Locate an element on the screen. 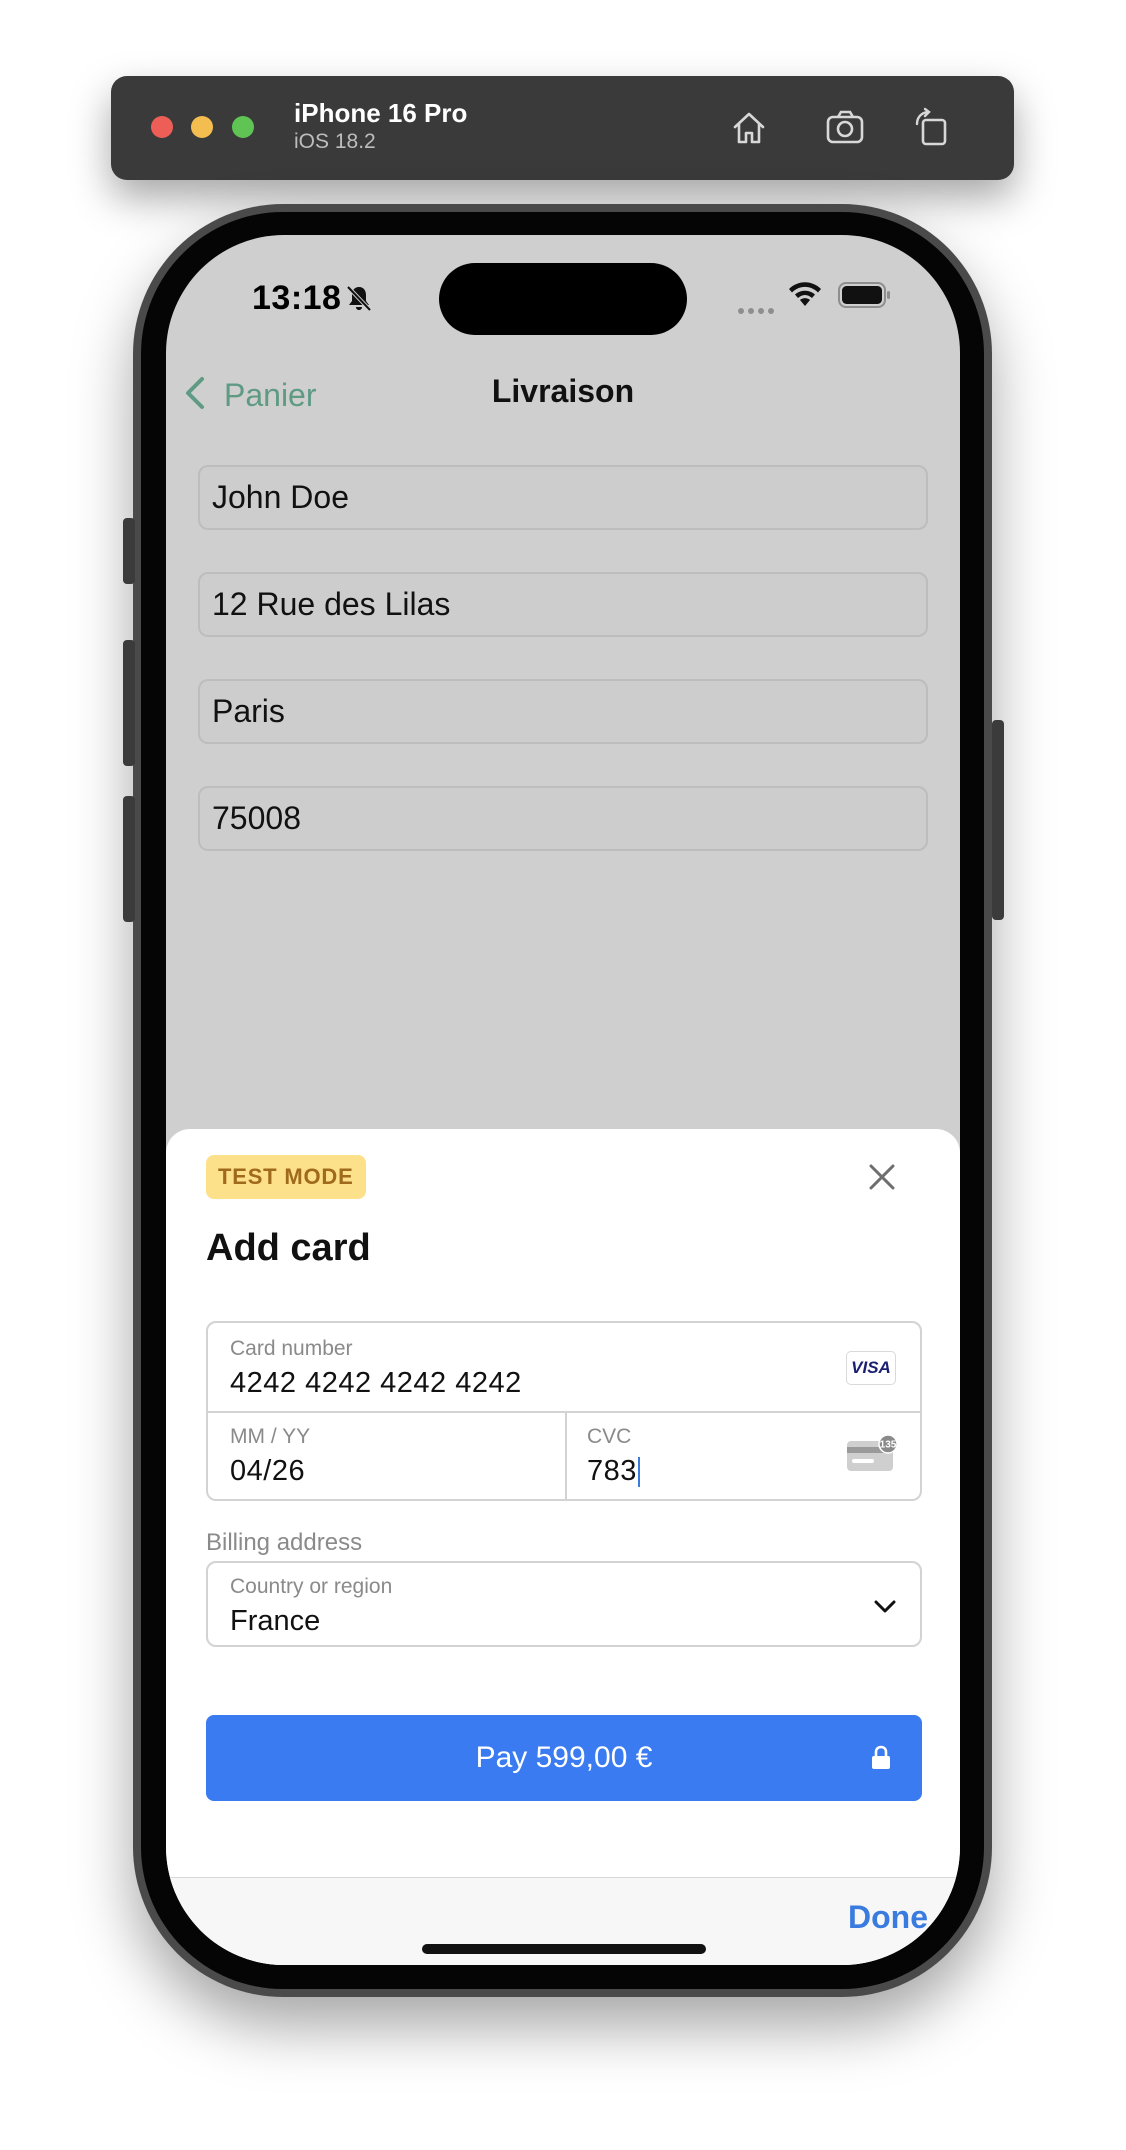  card-number-label: Card number is located at coordinates (291, 1348).